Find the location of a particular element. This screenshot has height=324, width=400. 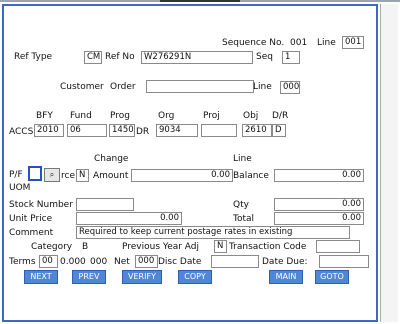

previous-year-adj-label: Previous Year Adj is located at coordinates (161, 247).